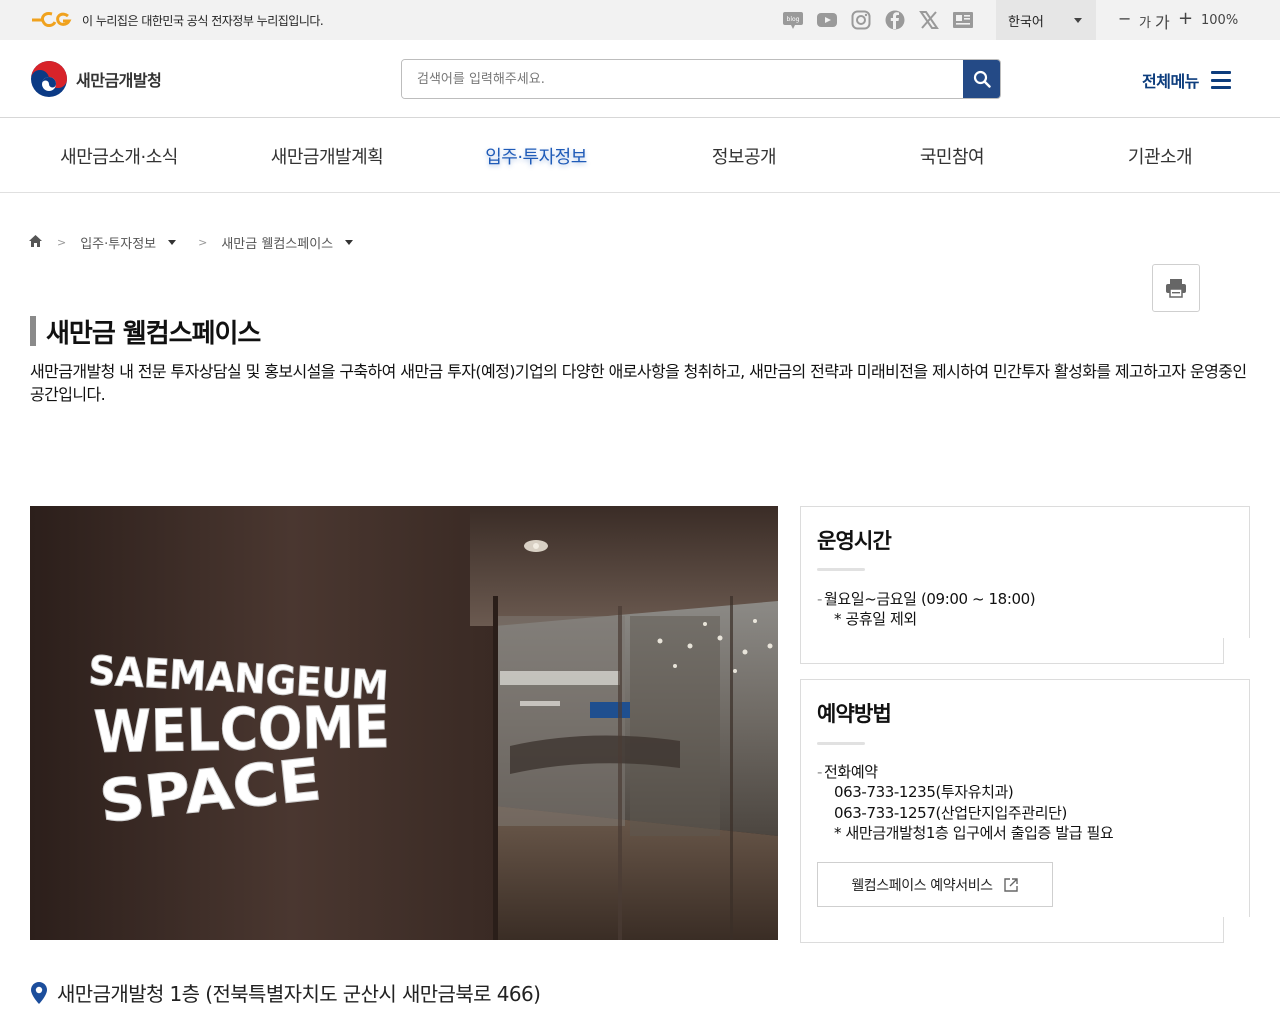 The height and width of the screenshot is (1024, 1280). What do you see at coordinates (39, 992) in the screenshot?
I see `location-pin-icon` at bounding box center [39, 992].